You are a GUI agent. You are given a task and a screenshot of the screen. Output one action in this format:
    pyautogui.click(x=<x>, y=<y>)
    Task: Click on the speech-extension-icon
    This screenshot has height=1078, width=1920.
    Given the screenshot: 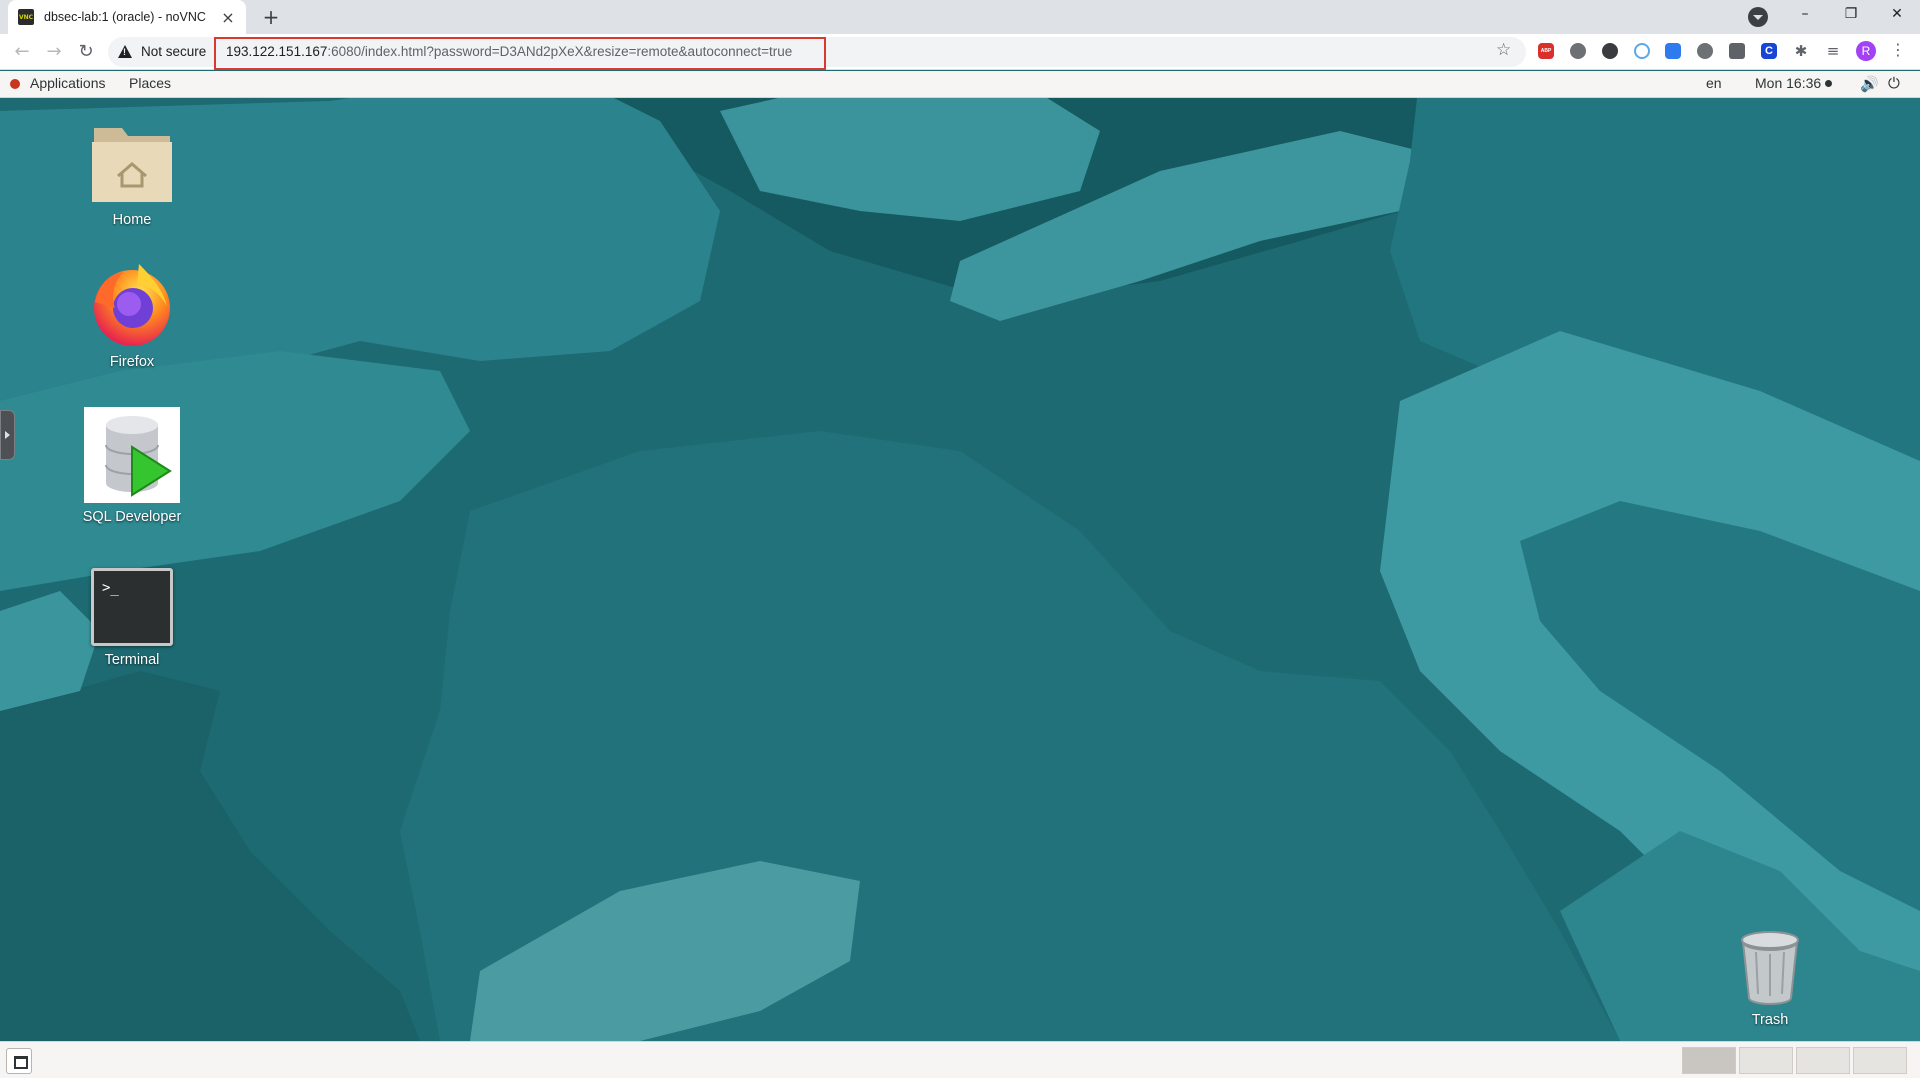 What is the action you would take?
    pyautogui.click(x=1578, y=51)
    